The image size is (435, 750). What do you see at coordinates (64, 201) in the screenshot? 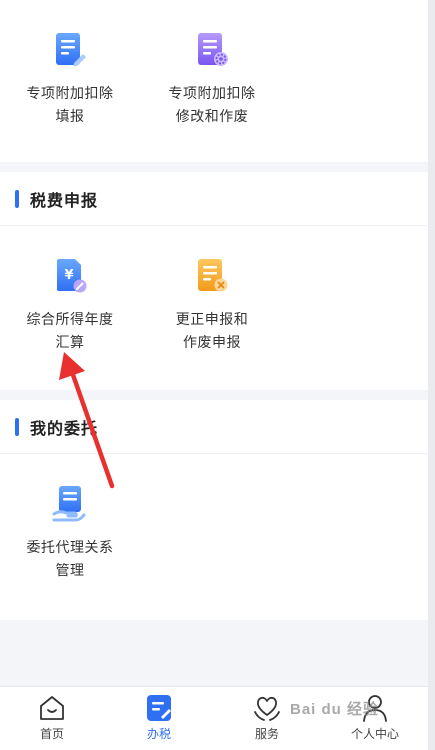
I see `section-title: 税费申报` at bounding box center [64, 201].